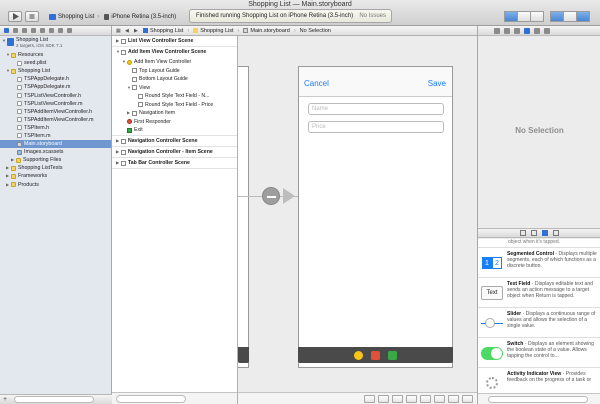 The image size is (600, 404). What do you see at coordinates (316, 83) in the screenshot?
I see `cancel-button: Cancel` at bounding box center [316, 83].